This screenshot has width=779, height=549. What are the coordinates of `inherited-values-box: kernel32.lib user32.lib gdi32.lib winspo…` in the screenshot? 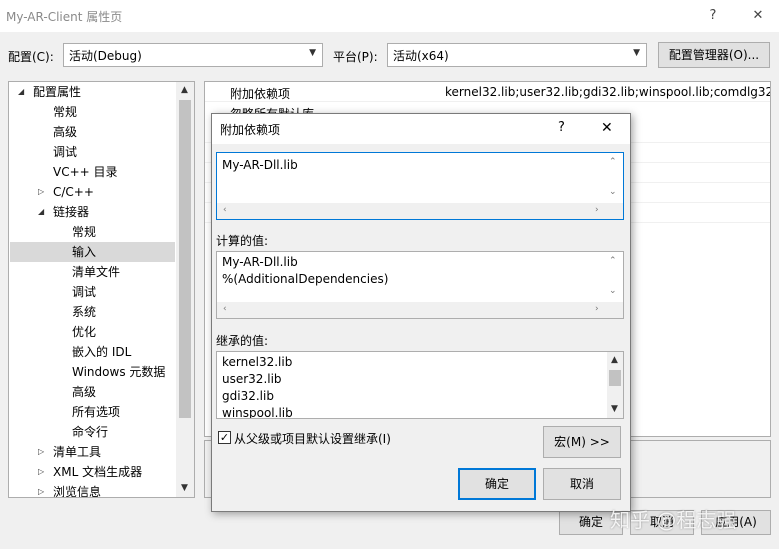 It's located at (420, 385).